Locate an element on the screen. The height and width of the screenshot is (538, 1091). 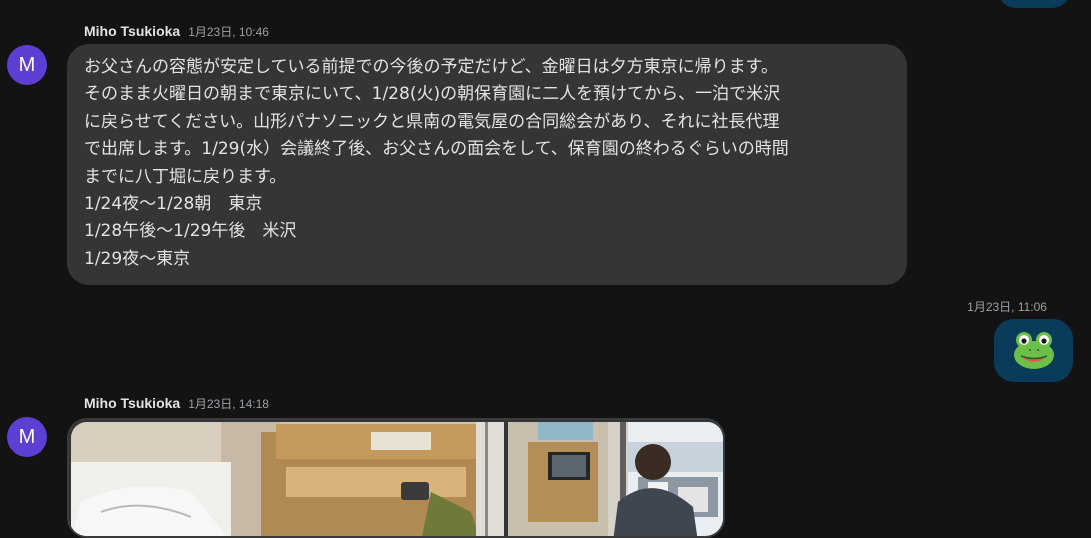
message-text-line: までに八丁堀に戻ります。 is located at coordinates (185, 176).